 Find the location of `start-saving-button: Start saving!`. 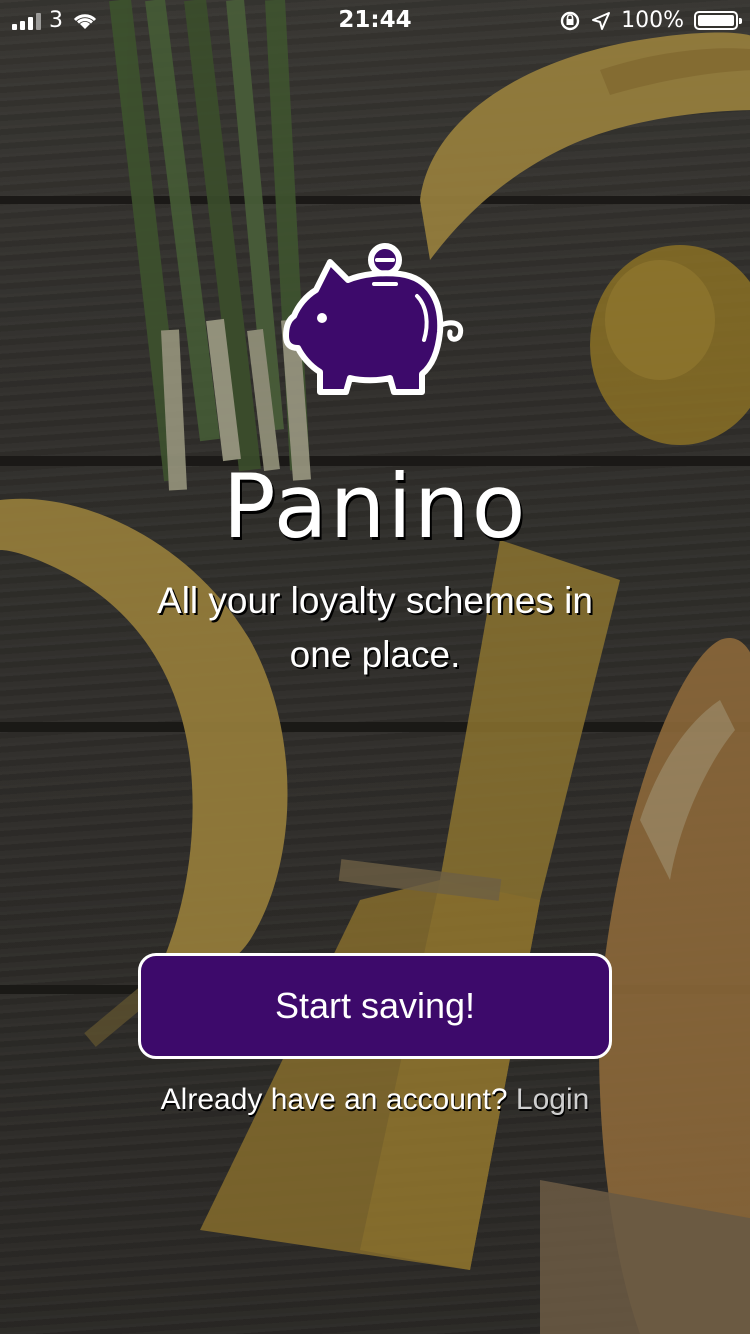

start-saving-button: Start saving! is located at coordinates (375, 1006).